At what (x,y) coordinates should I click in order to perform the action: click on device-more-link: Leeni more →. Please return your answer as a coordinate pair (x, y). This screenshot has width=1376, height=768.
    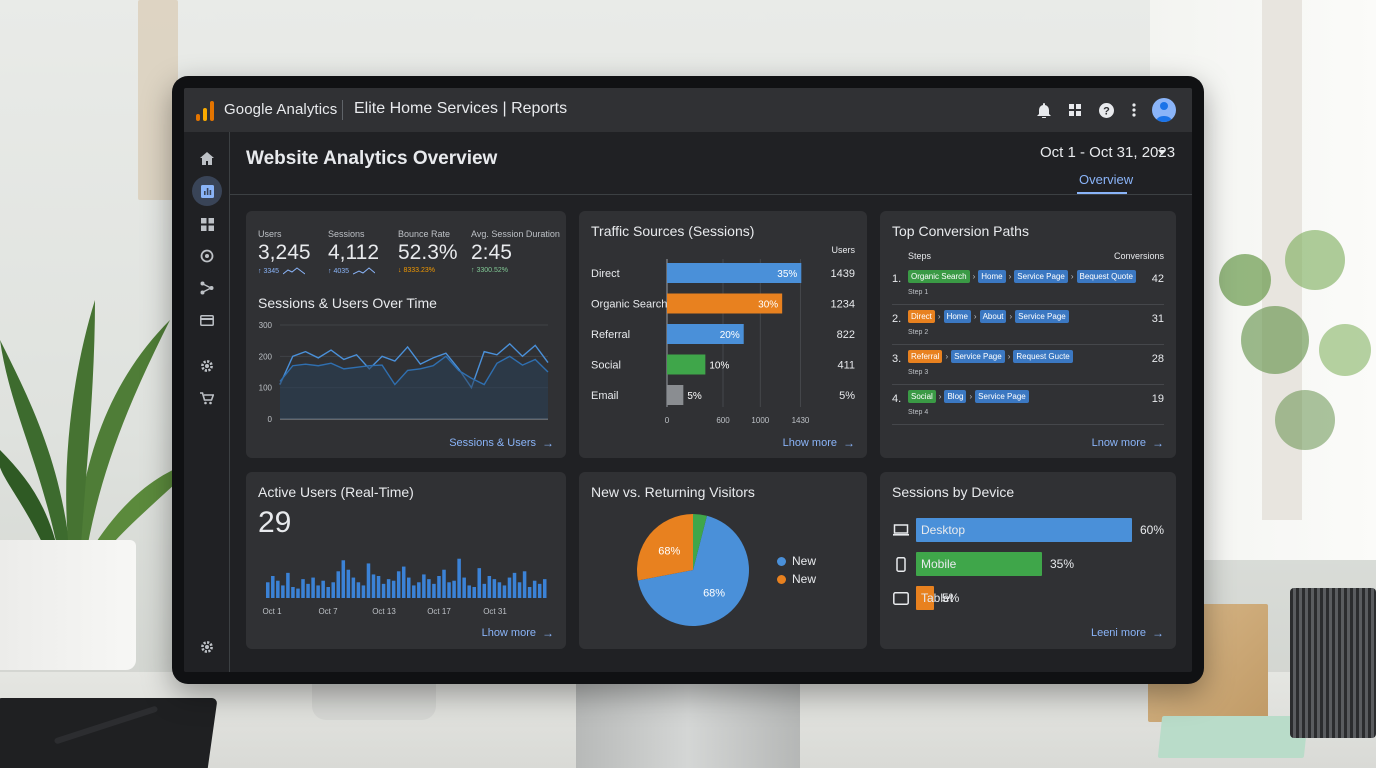
    Looking at the image, I should click on (1127, 633).